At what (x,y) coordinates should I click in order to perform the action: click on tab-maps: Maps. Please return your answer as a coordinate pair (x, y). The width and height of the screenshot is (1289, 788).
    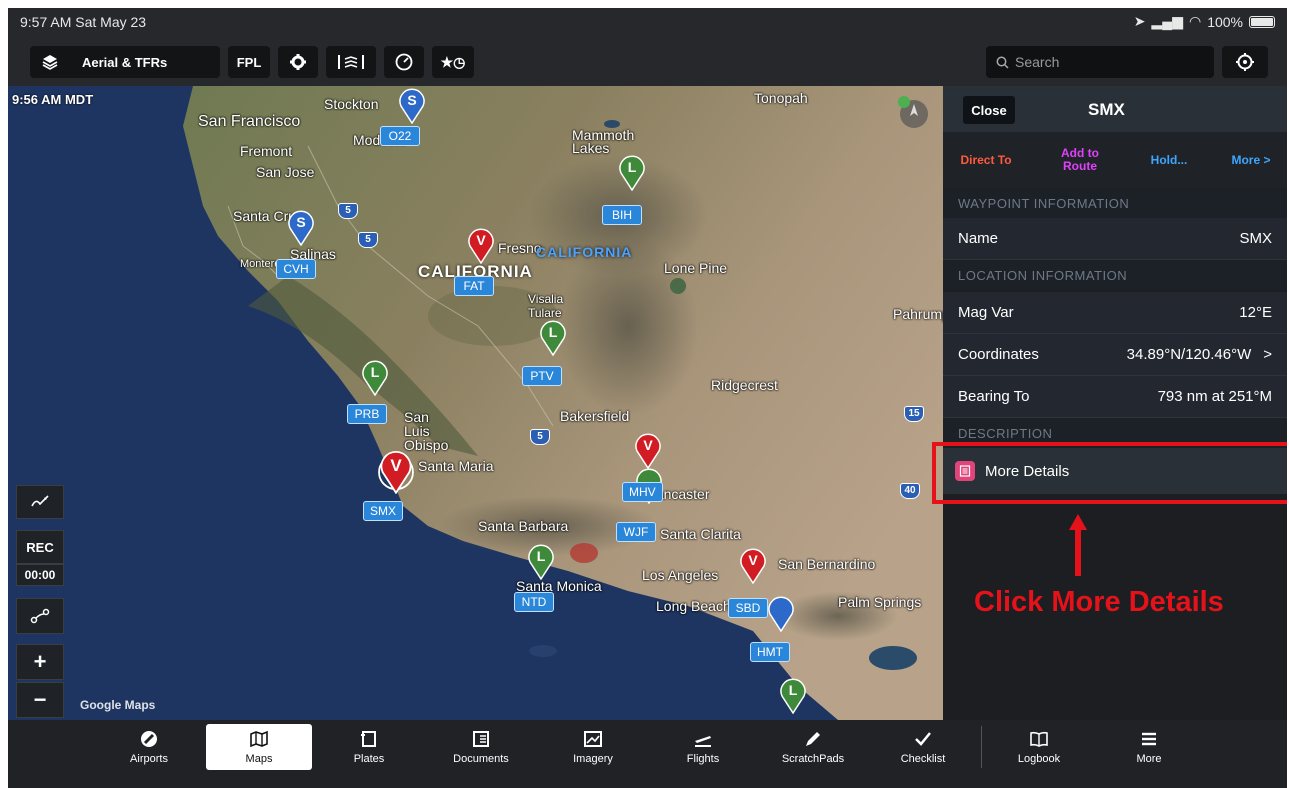
    Looking at the image, I should click on (259, 747).